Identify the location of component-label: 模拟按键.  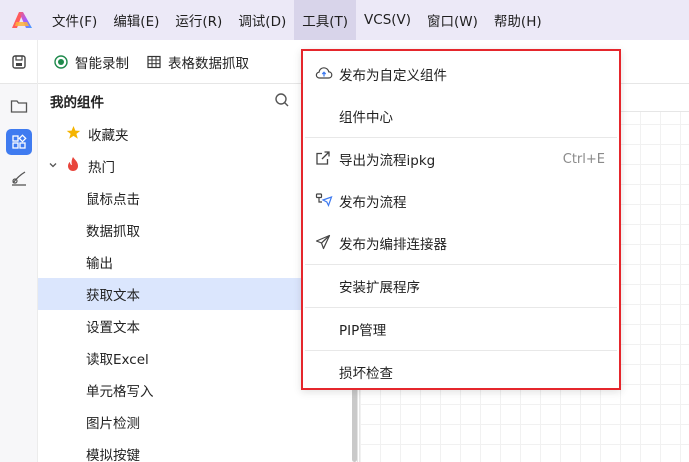
(113, 455).